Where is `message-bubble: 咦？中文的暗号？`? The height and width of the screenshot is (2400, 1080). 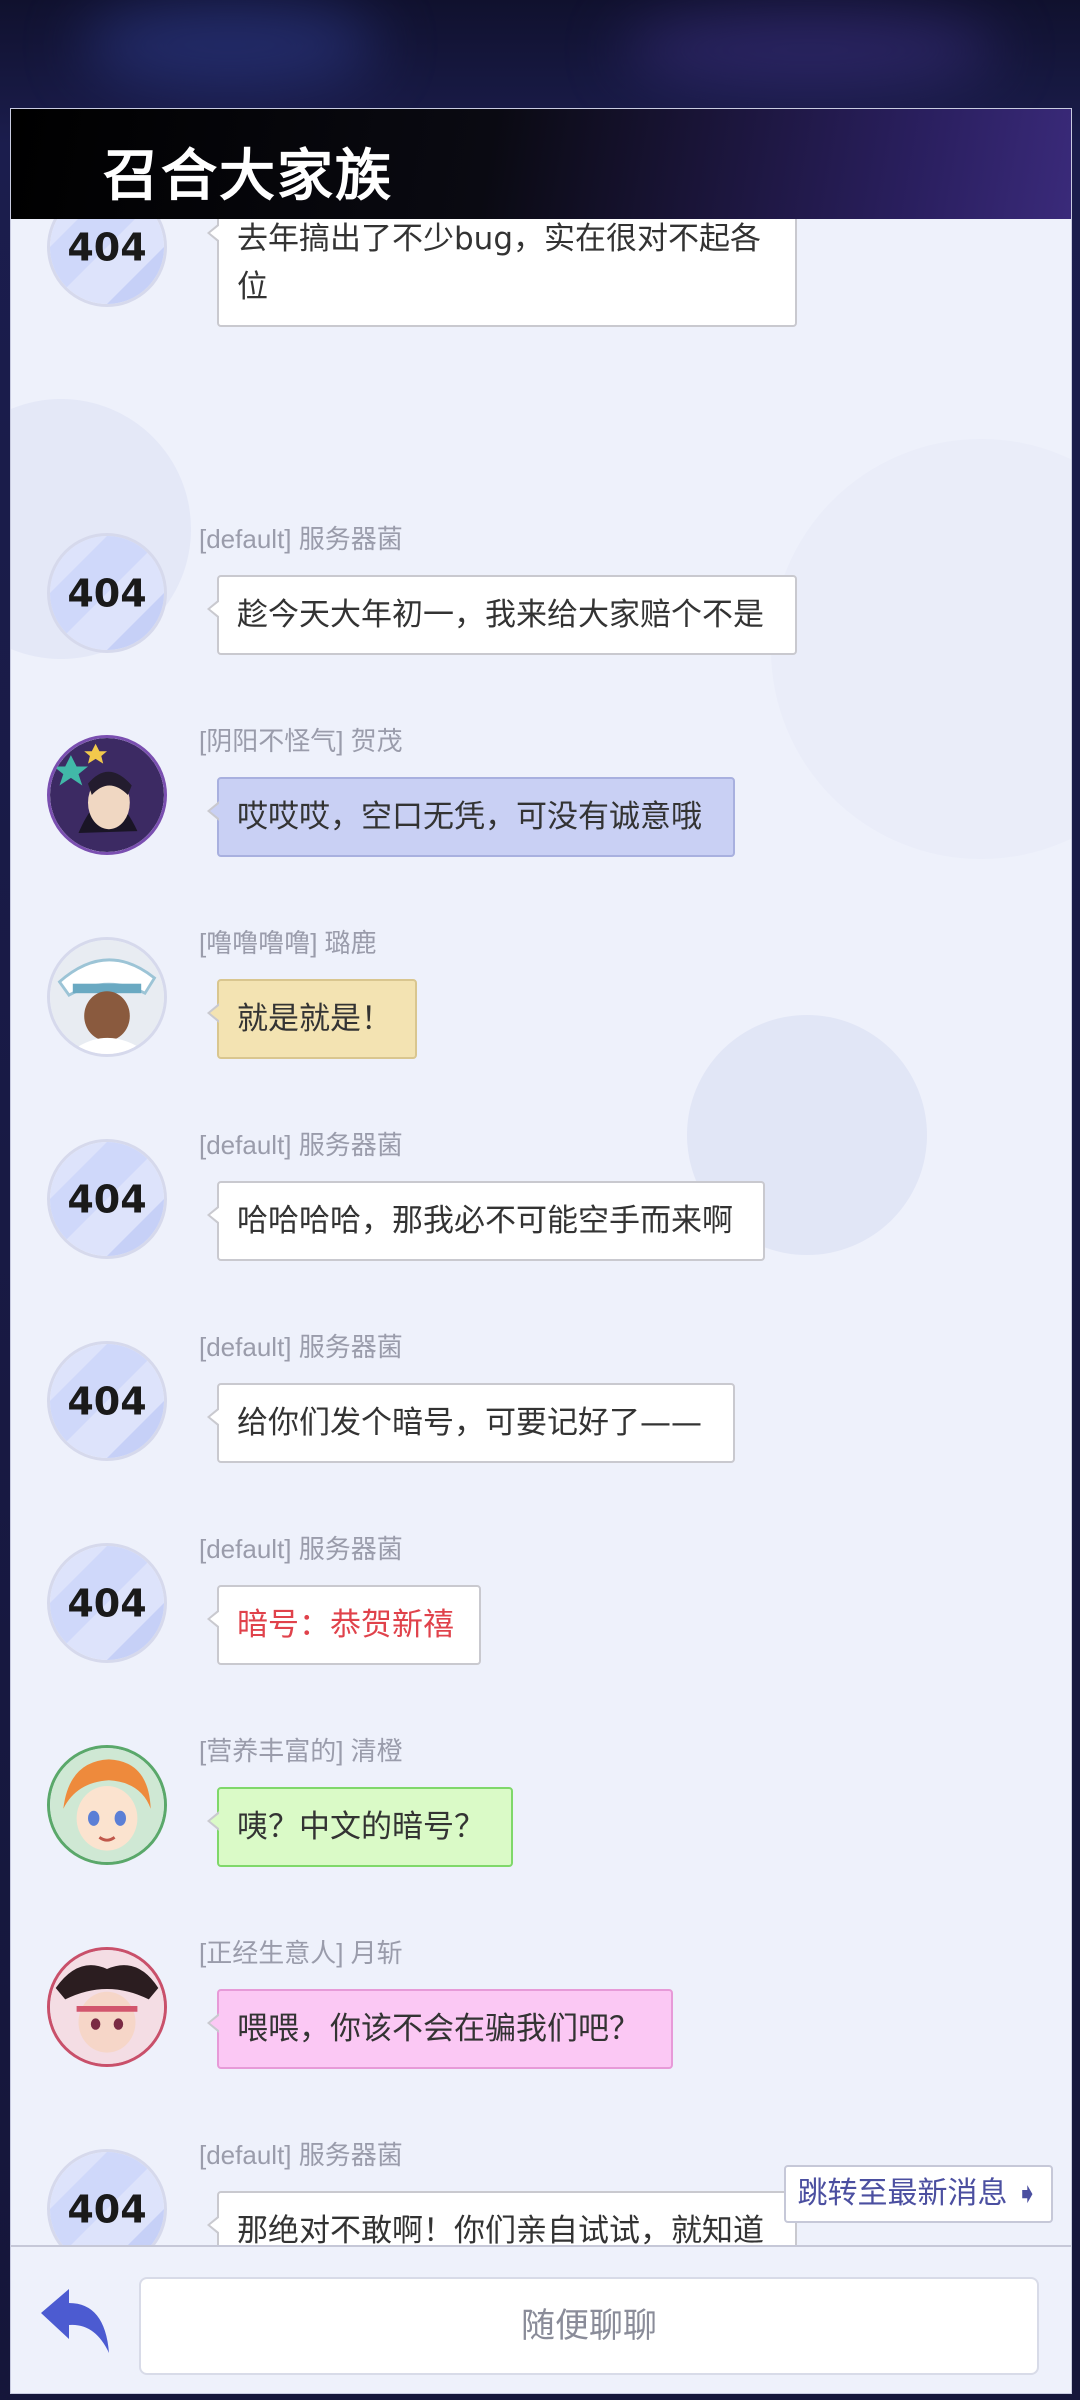
message-bubble: 咦？中文的暗号？ is located at coordinates (360, 1827).